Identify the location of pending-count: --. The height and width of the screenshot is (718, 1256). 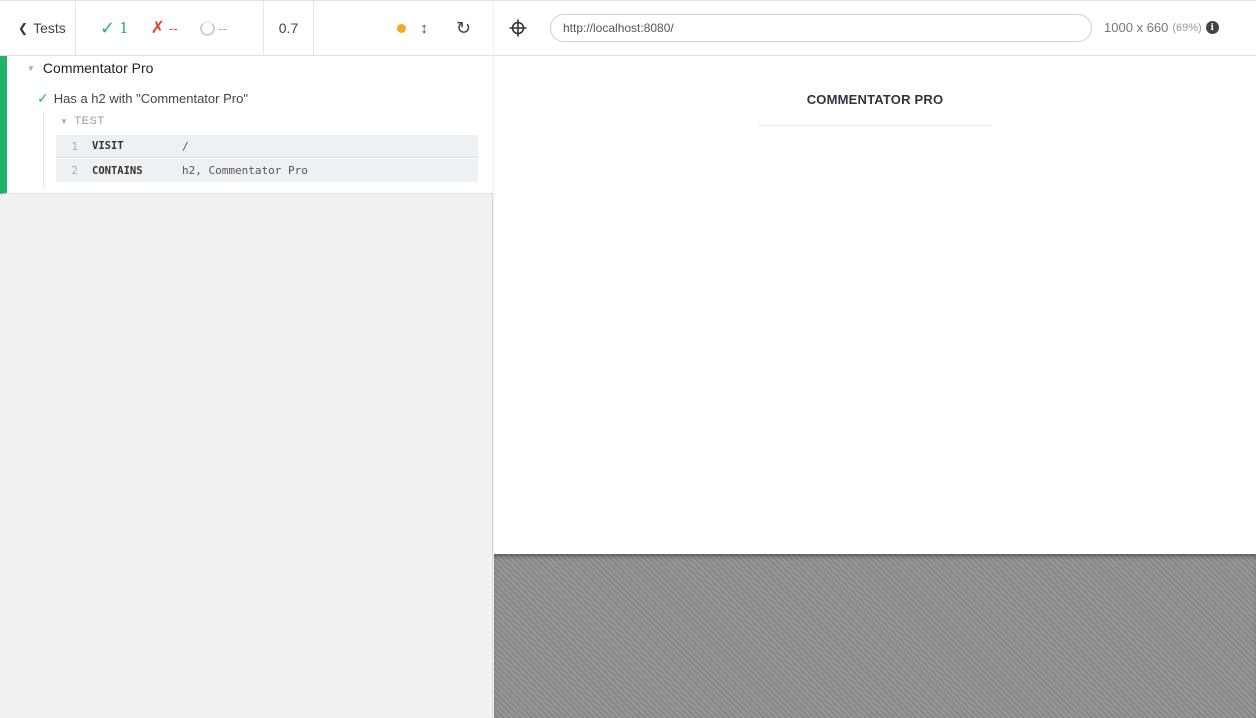
(223, 28).